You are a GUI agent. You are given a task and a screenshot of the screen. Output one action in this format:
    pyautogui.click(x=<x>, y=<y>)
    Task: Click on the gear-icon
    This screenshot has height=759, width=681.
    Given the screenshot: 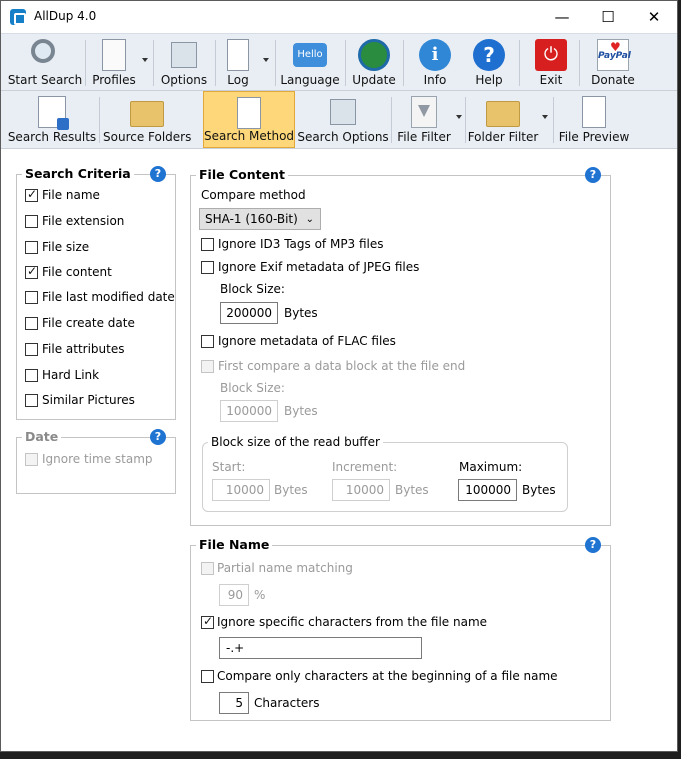 What is the action you would take?
    pyautogui.click(x=184, y=55)
    